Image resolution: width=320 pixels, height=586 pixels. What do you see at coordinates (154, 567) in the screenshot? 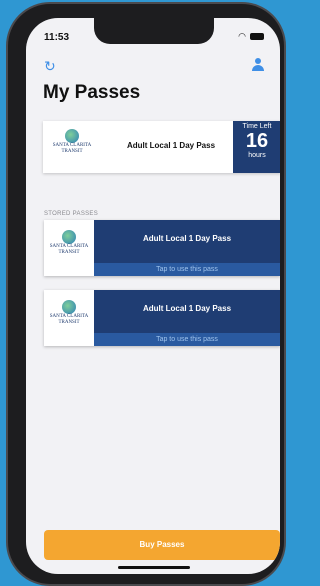
I see `home-indicator` at bounding box center [154, 567].